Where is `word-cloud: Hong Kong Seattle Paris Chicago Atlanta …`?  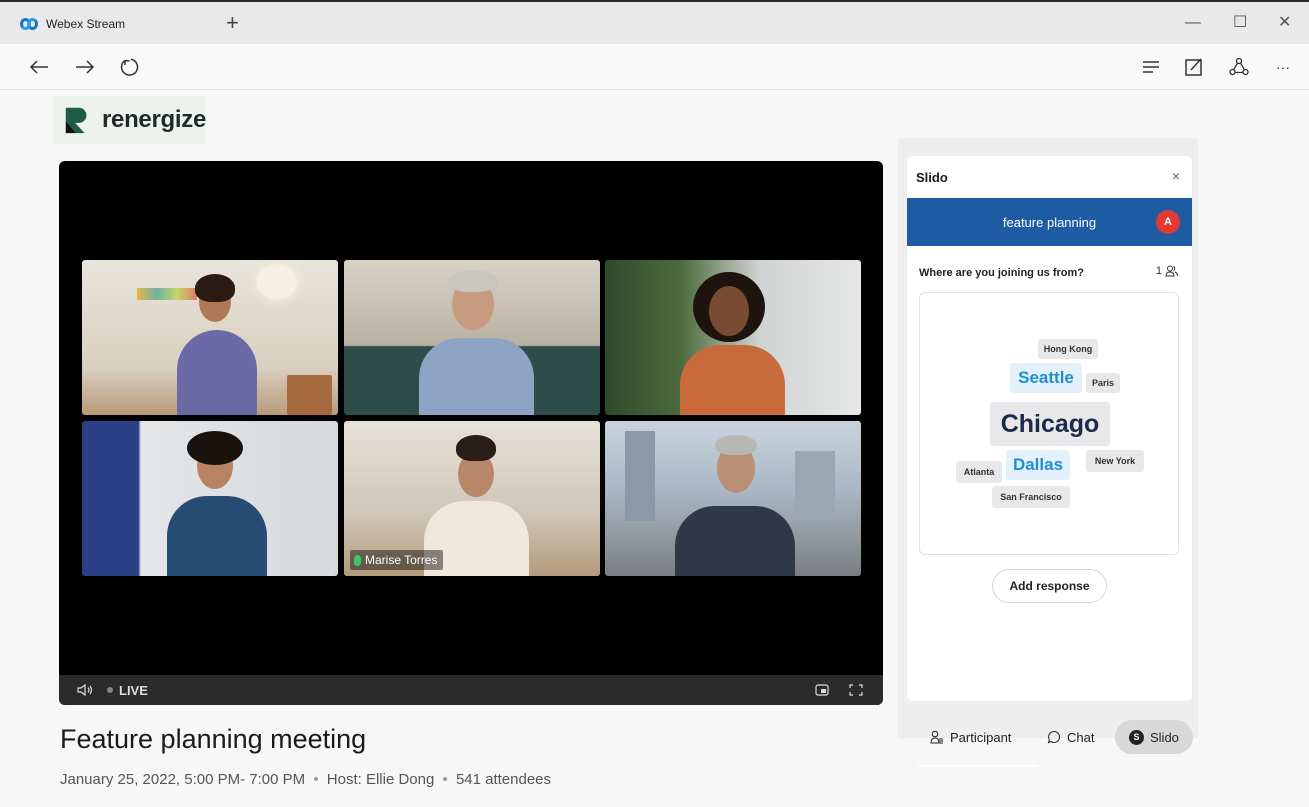 word-cloud: Hong Kong Seattle Paris Chicago Atlanta … is located at coordinates (1049, 423).